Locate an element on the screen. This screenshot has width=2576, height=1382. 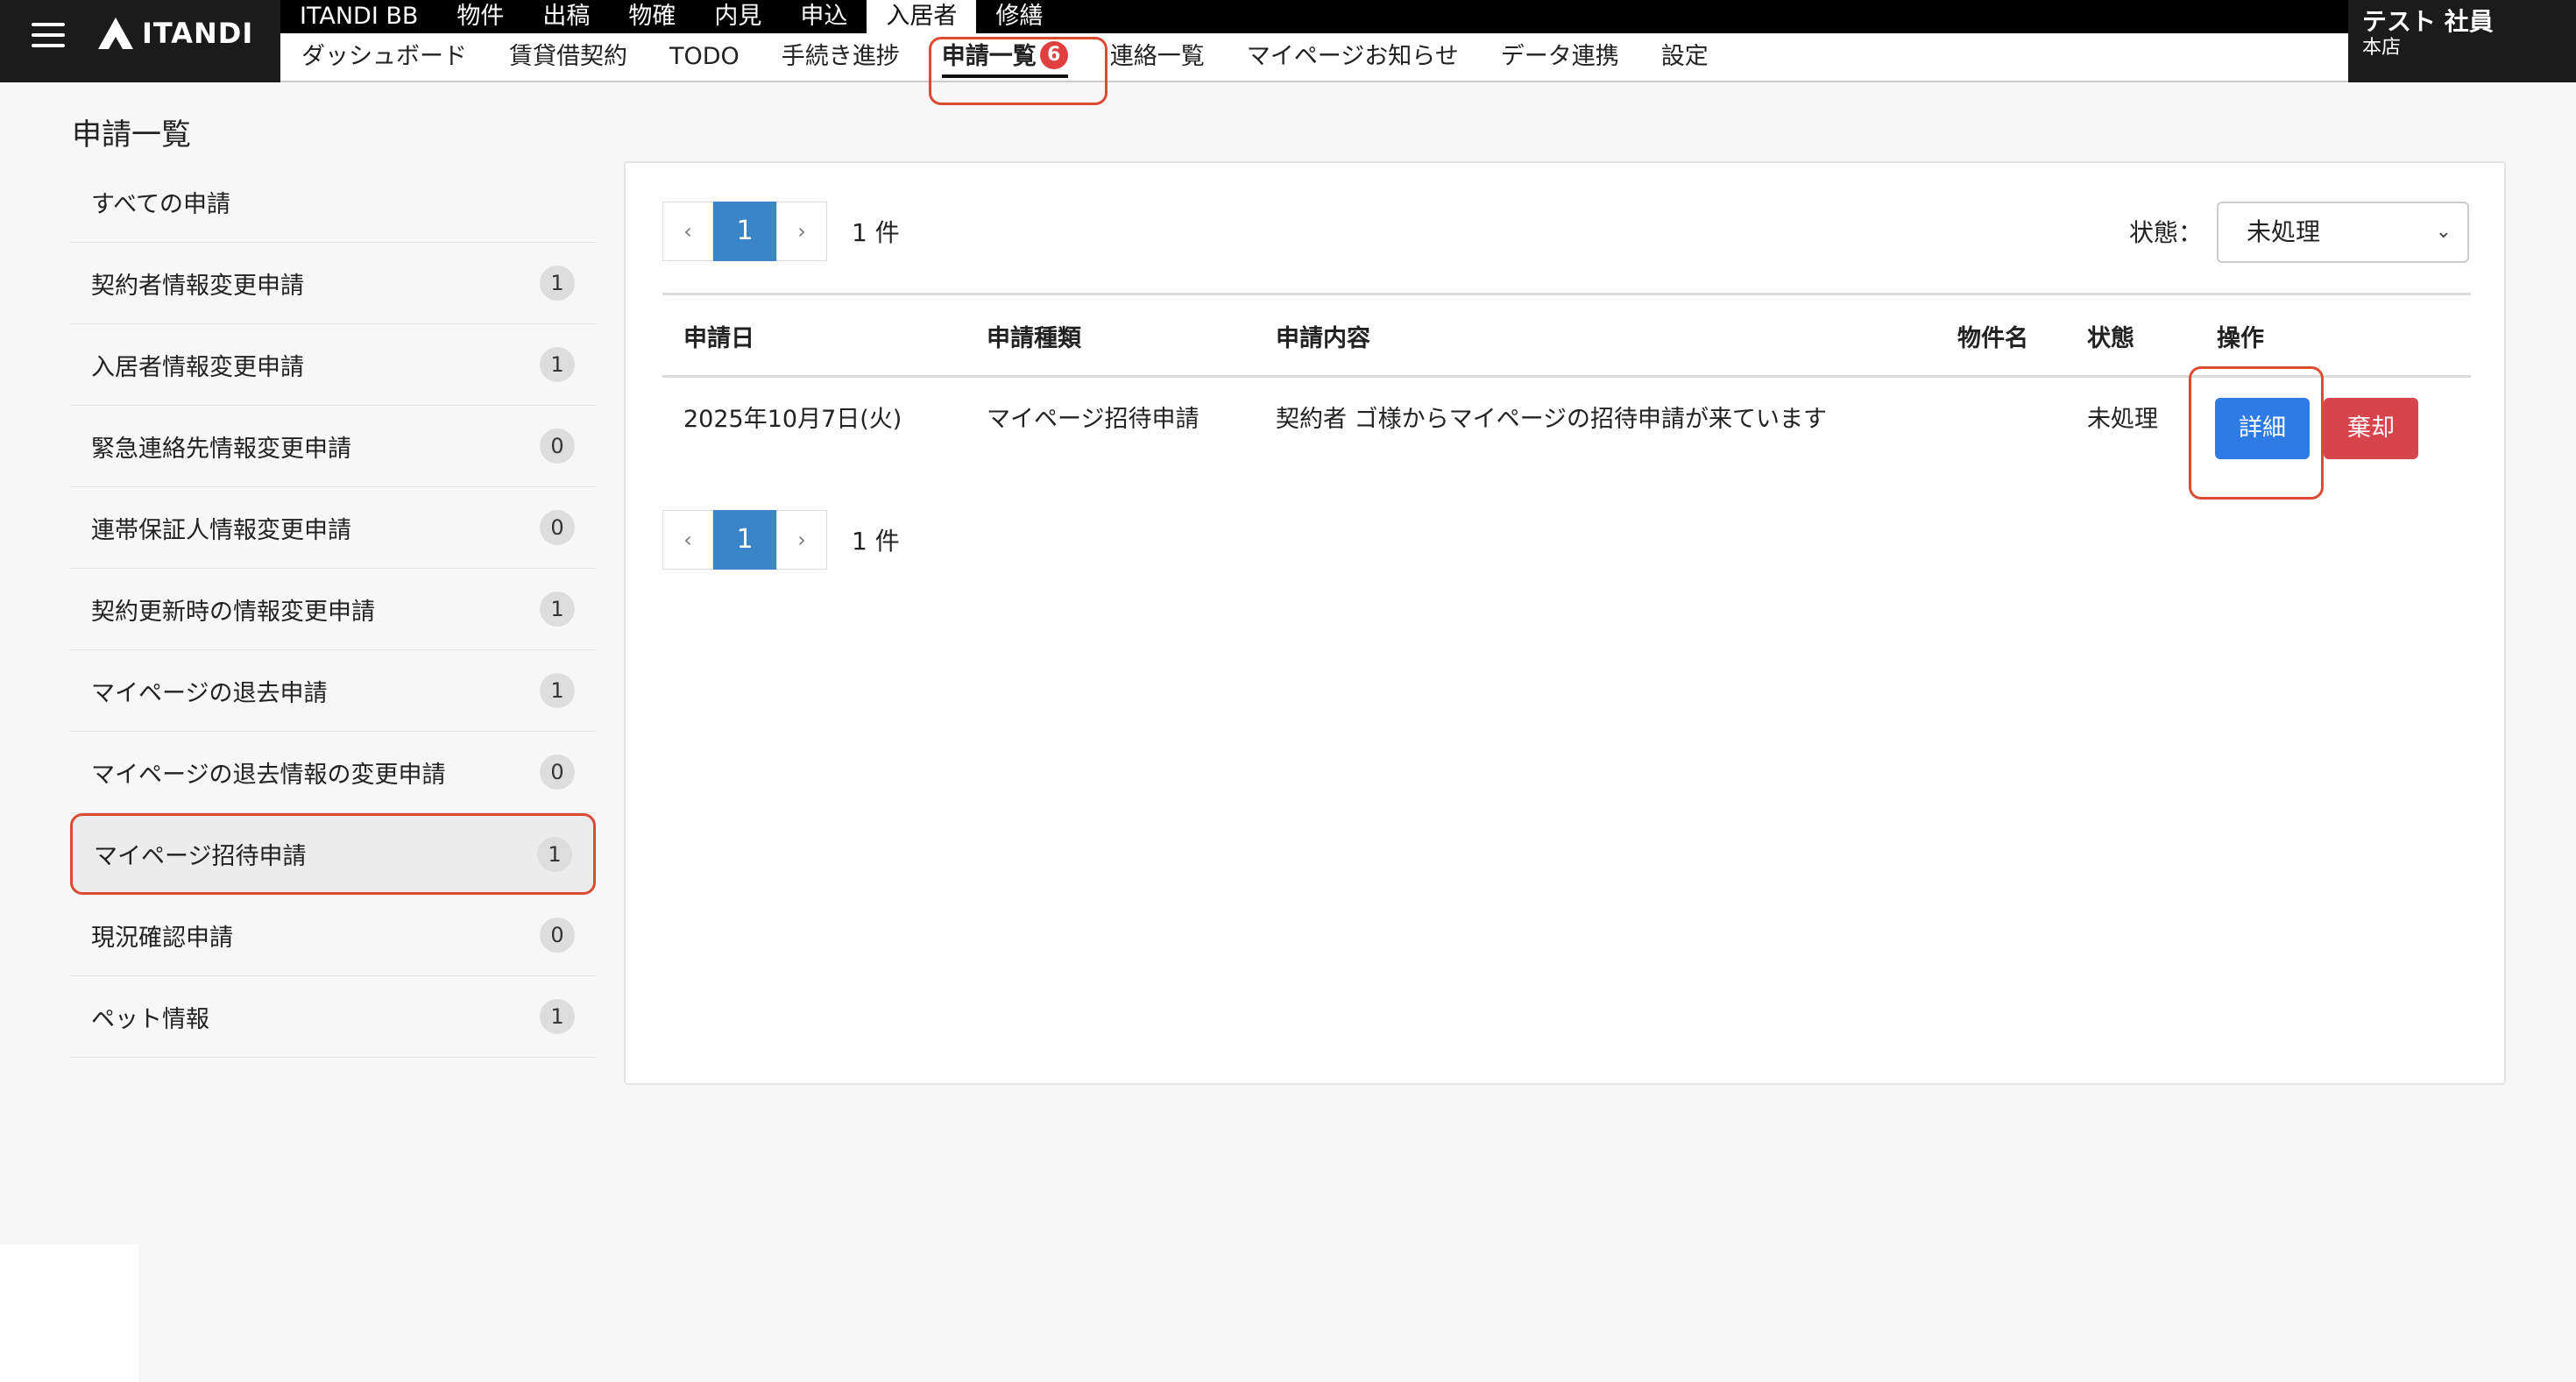
sub-nav-settings: 設定 is located at coordinates (1685, 57).